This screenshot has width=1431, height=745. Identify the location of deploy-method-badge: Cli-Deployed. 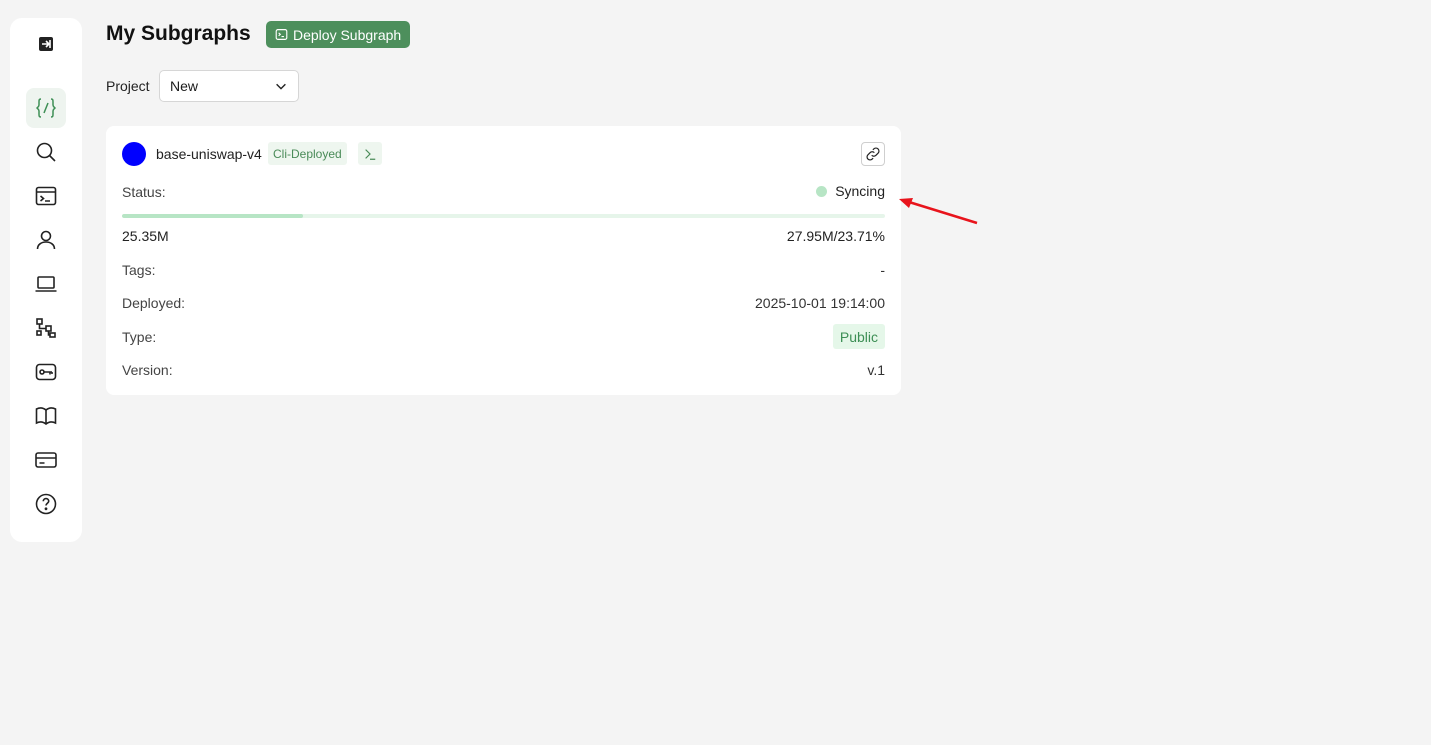
(307, 153).